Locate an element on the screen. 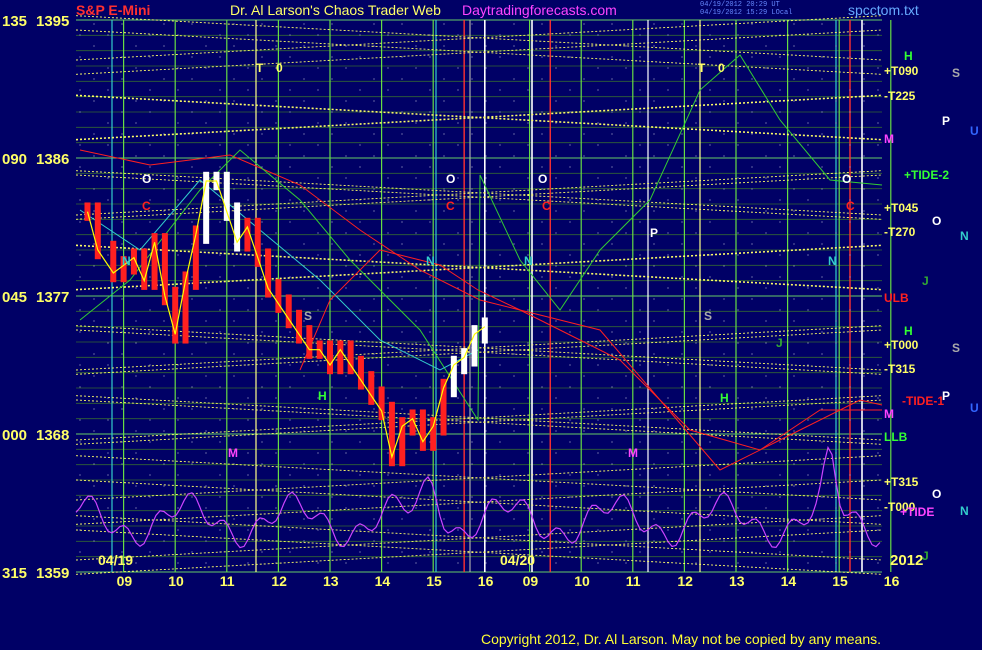 The image size is (982, 650). right-level-label: -TIDE-1 is located at coordinates (923, 401).